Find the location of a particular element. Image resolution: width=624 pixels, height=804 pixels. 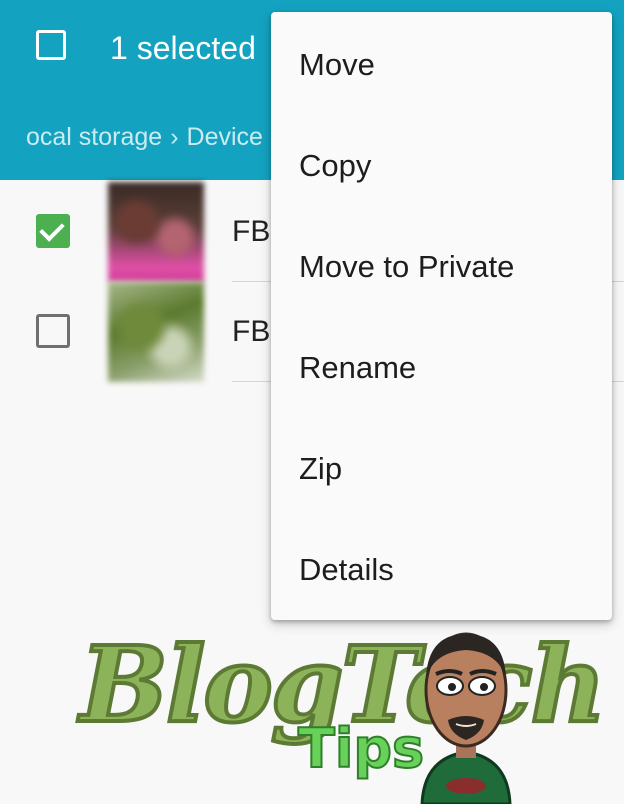

select-all-checkbox is located at coordinates (51, 45).